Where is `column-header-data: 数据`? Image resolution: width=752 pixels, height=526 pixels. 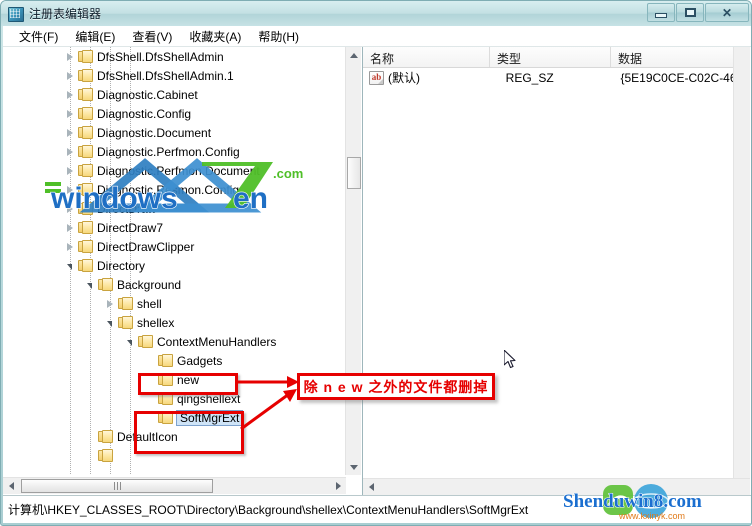
column-header-data: 数据 is located at coordinates (672, 57).